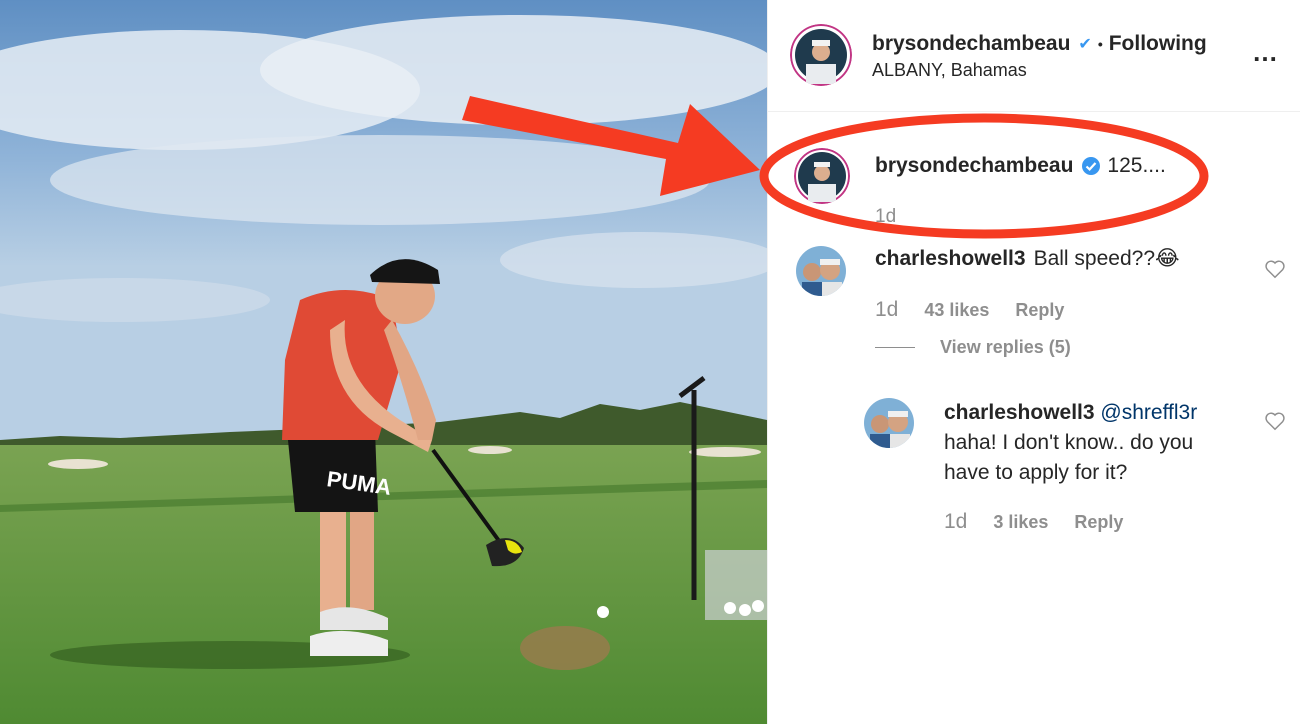 This screenshot has width=1300, height=724. What do you see at coordinates (822, 176) in the screenshot?
I see `caption-avatar` at bounding box center [822, 176].